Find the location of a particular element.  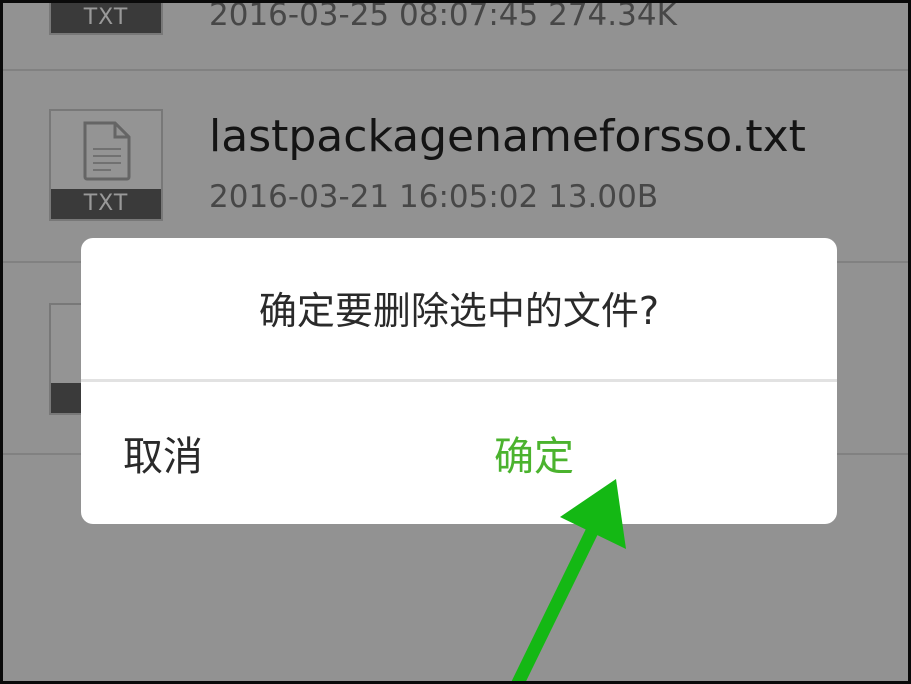

cancel-button: 取消 is located at coordinates (270, 453).